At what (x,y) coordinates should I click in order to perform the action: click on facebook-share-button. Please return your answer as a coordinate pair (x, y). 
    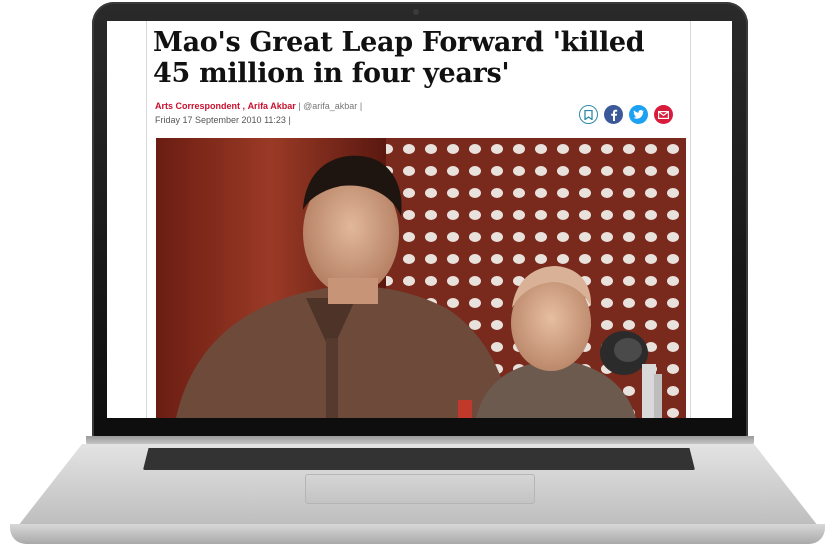
    Looking at the image, I should click on (613, 114).